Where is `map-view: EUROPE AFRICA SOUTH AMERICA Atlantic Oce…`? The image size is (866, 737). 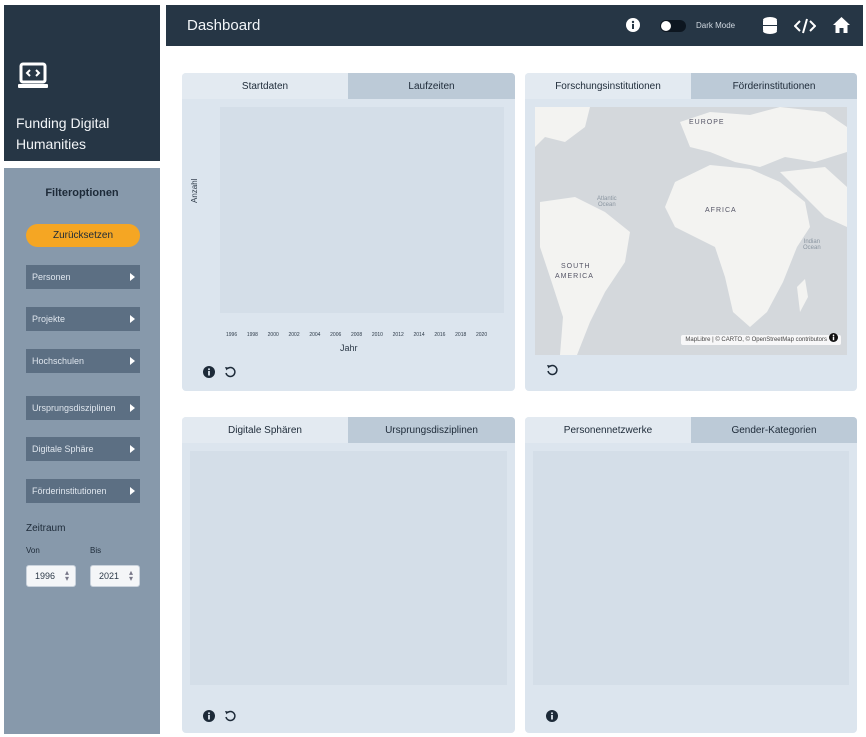 map-view: EUROPE AFRICA SOUTH AMERICA Atlantic Oce… is located at coordinates (691, 231).